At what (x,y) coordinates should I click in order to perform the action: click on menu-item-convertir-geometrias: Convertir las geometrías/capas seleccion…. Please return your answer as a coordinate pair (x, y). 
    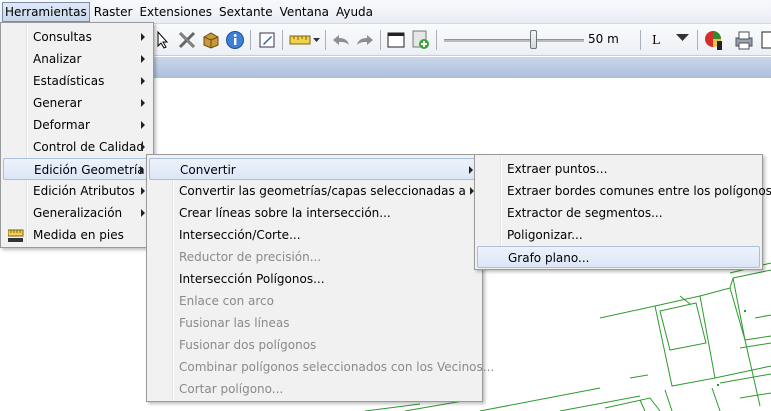
    Looking at the image, I should click on (314, 191).